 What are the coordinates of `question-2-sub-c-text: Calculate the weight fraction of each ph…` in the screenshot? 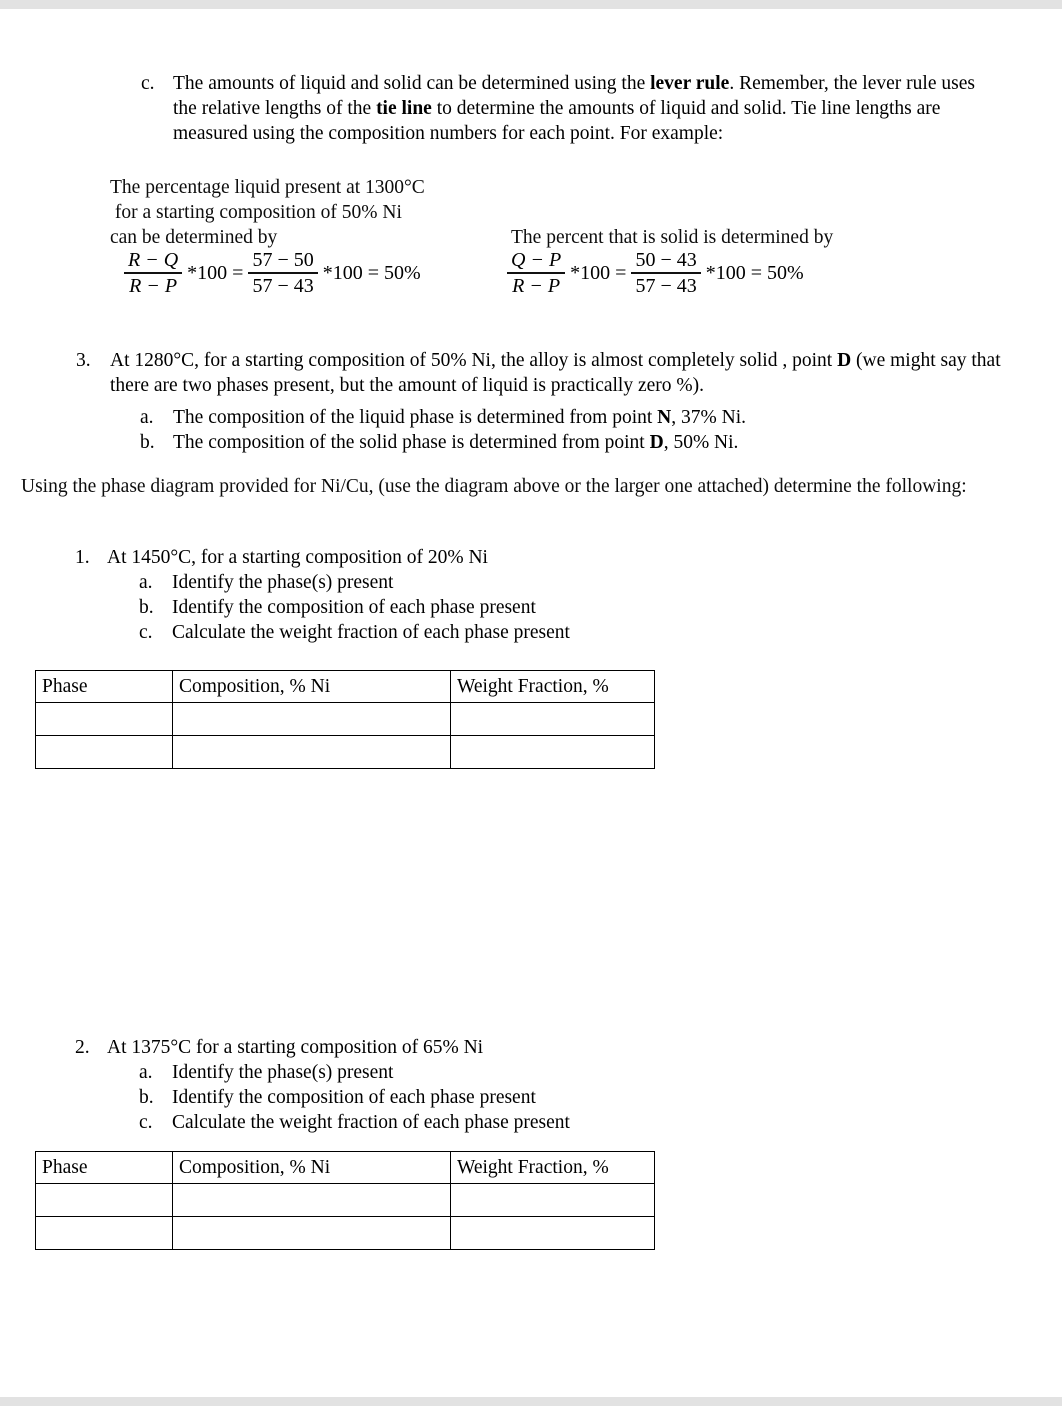 It's located at (371, 1122).